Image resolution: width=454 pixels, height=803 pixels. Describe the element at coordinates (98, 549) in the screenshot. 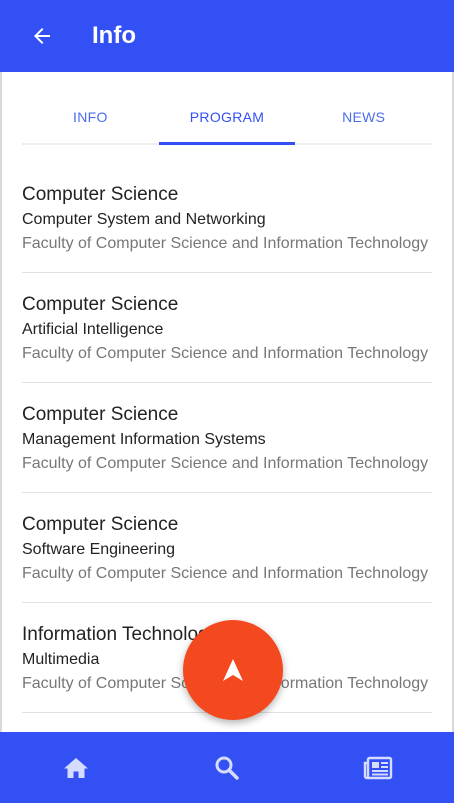

I see `program-name: Software Engineering` at that location.